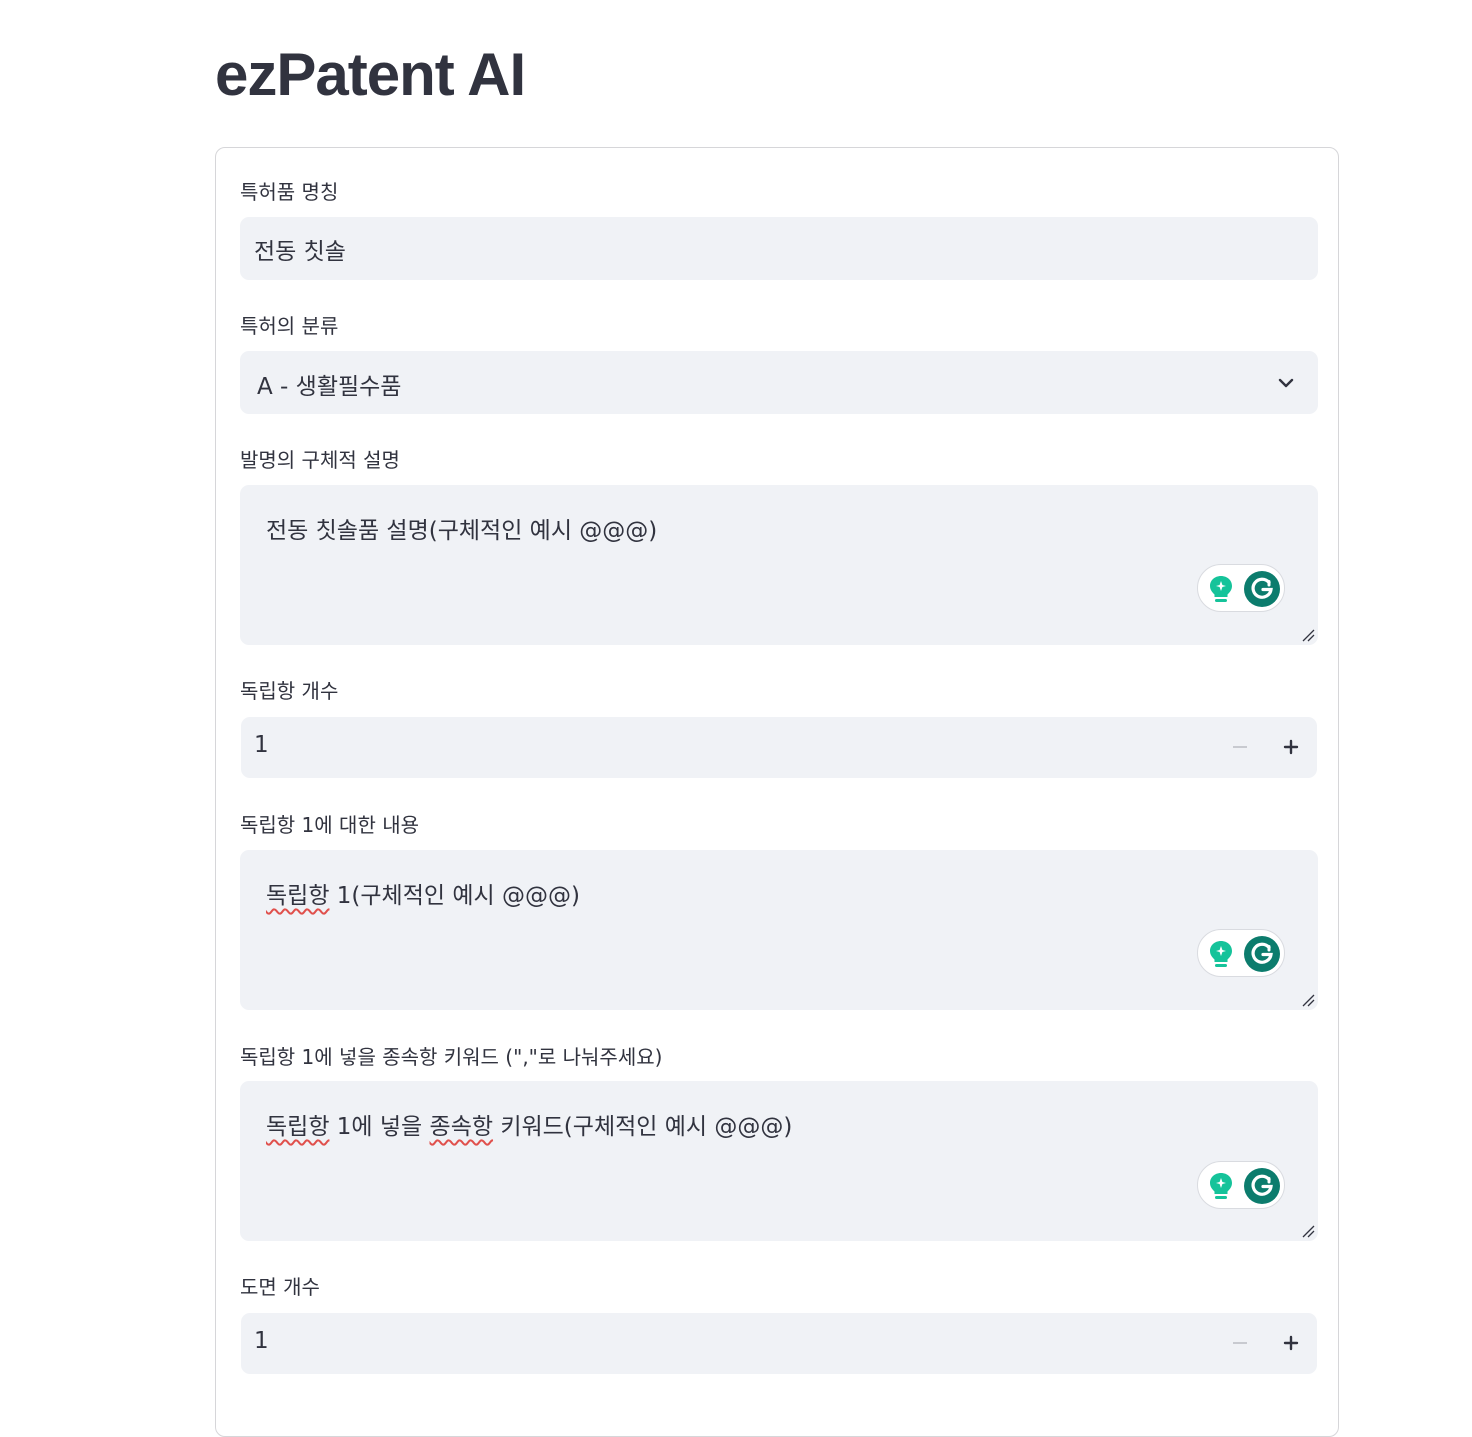 The width and height of the screenshot is (1472, 1437). Describe the element at coordinates (779, 1161) in the screenshot. I see `dependent-keywords-1-textarea: 독립항 1에 넣을 종속항 키워드(구체적인 예시 @@@)` at that location.